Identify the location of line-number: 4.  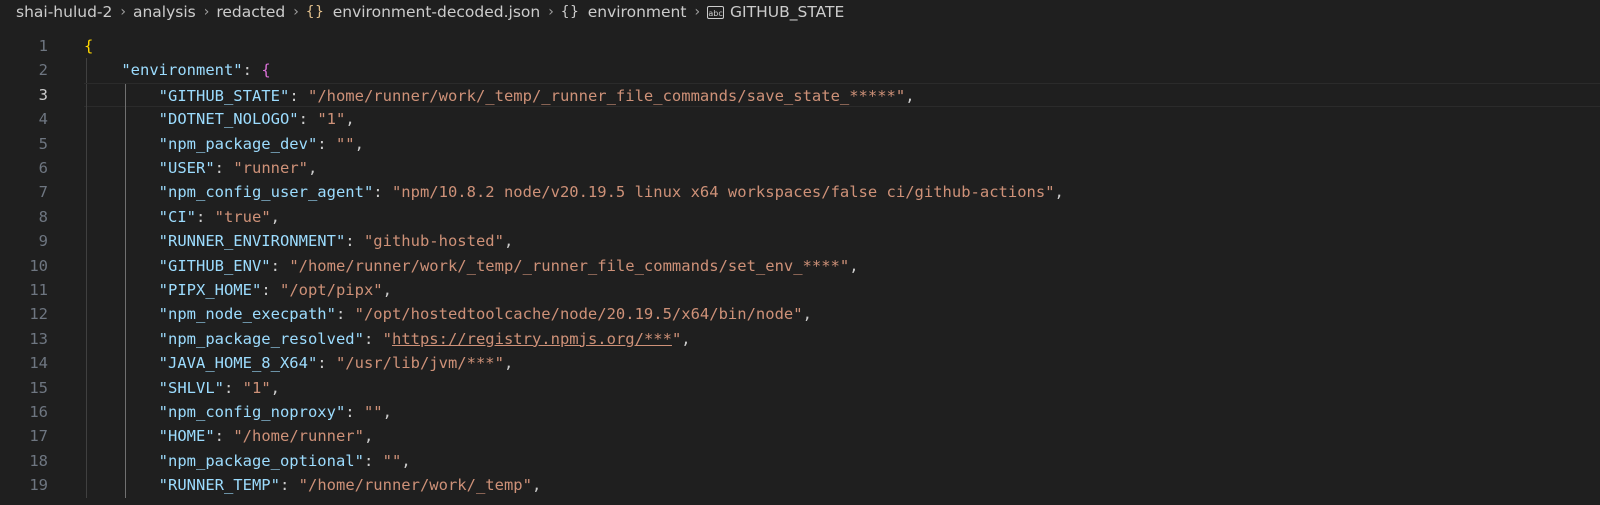
(43, 119).